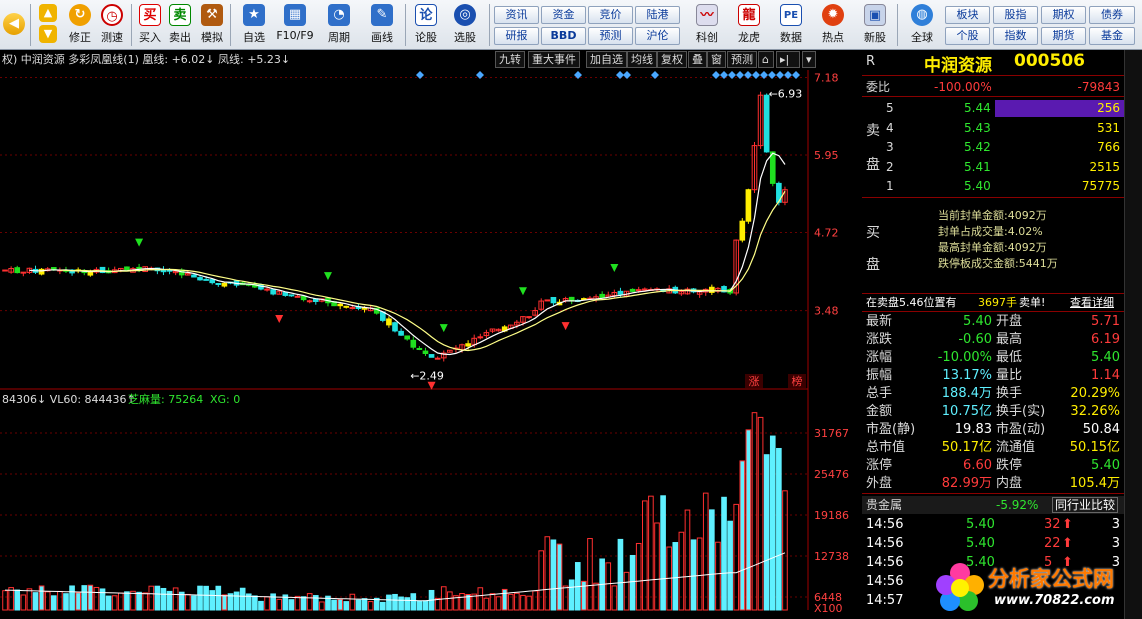 This screenshot has height=619, width=1142. What do you see at coordinates (1112, 36) in the screenshot?
I see `btn-jijin: 基金` at bounding box center [1112, 36].